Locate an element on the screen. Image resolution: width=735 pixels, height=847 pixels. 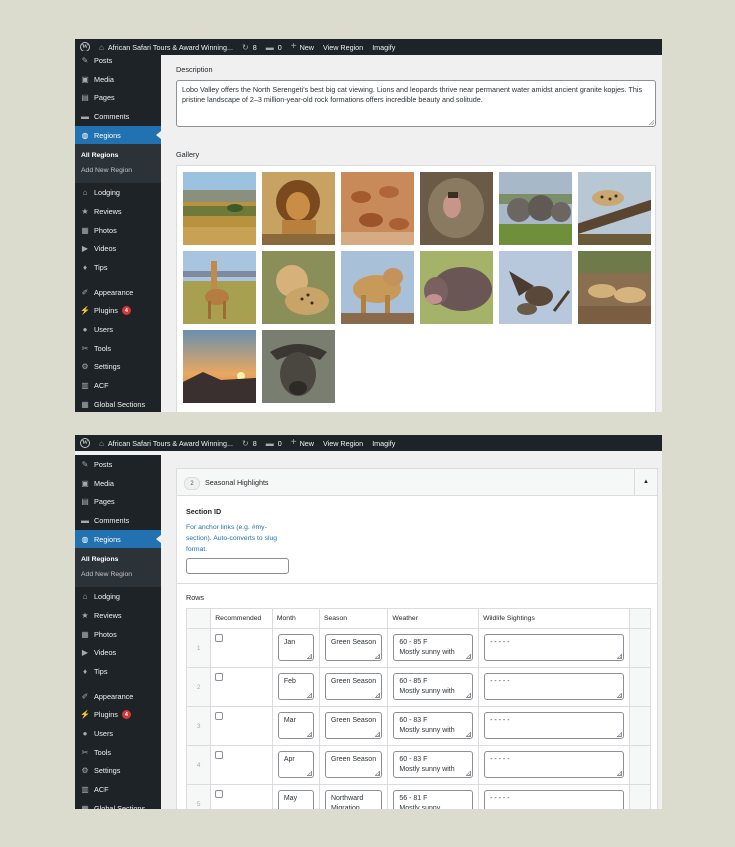
comments-link: ▬ 0 is located at coordinates (274, 47).